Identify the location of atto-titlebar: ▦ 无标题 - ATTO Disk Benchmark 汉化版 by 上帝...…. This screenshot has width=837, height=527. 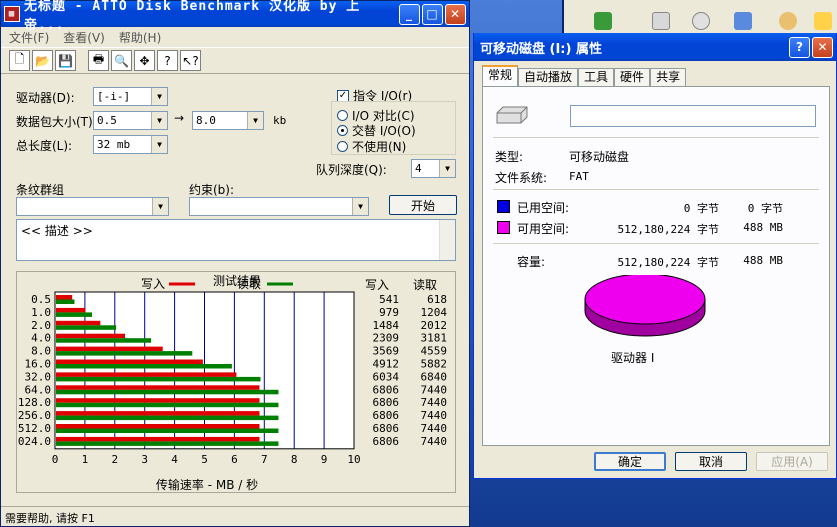
(235, 16).